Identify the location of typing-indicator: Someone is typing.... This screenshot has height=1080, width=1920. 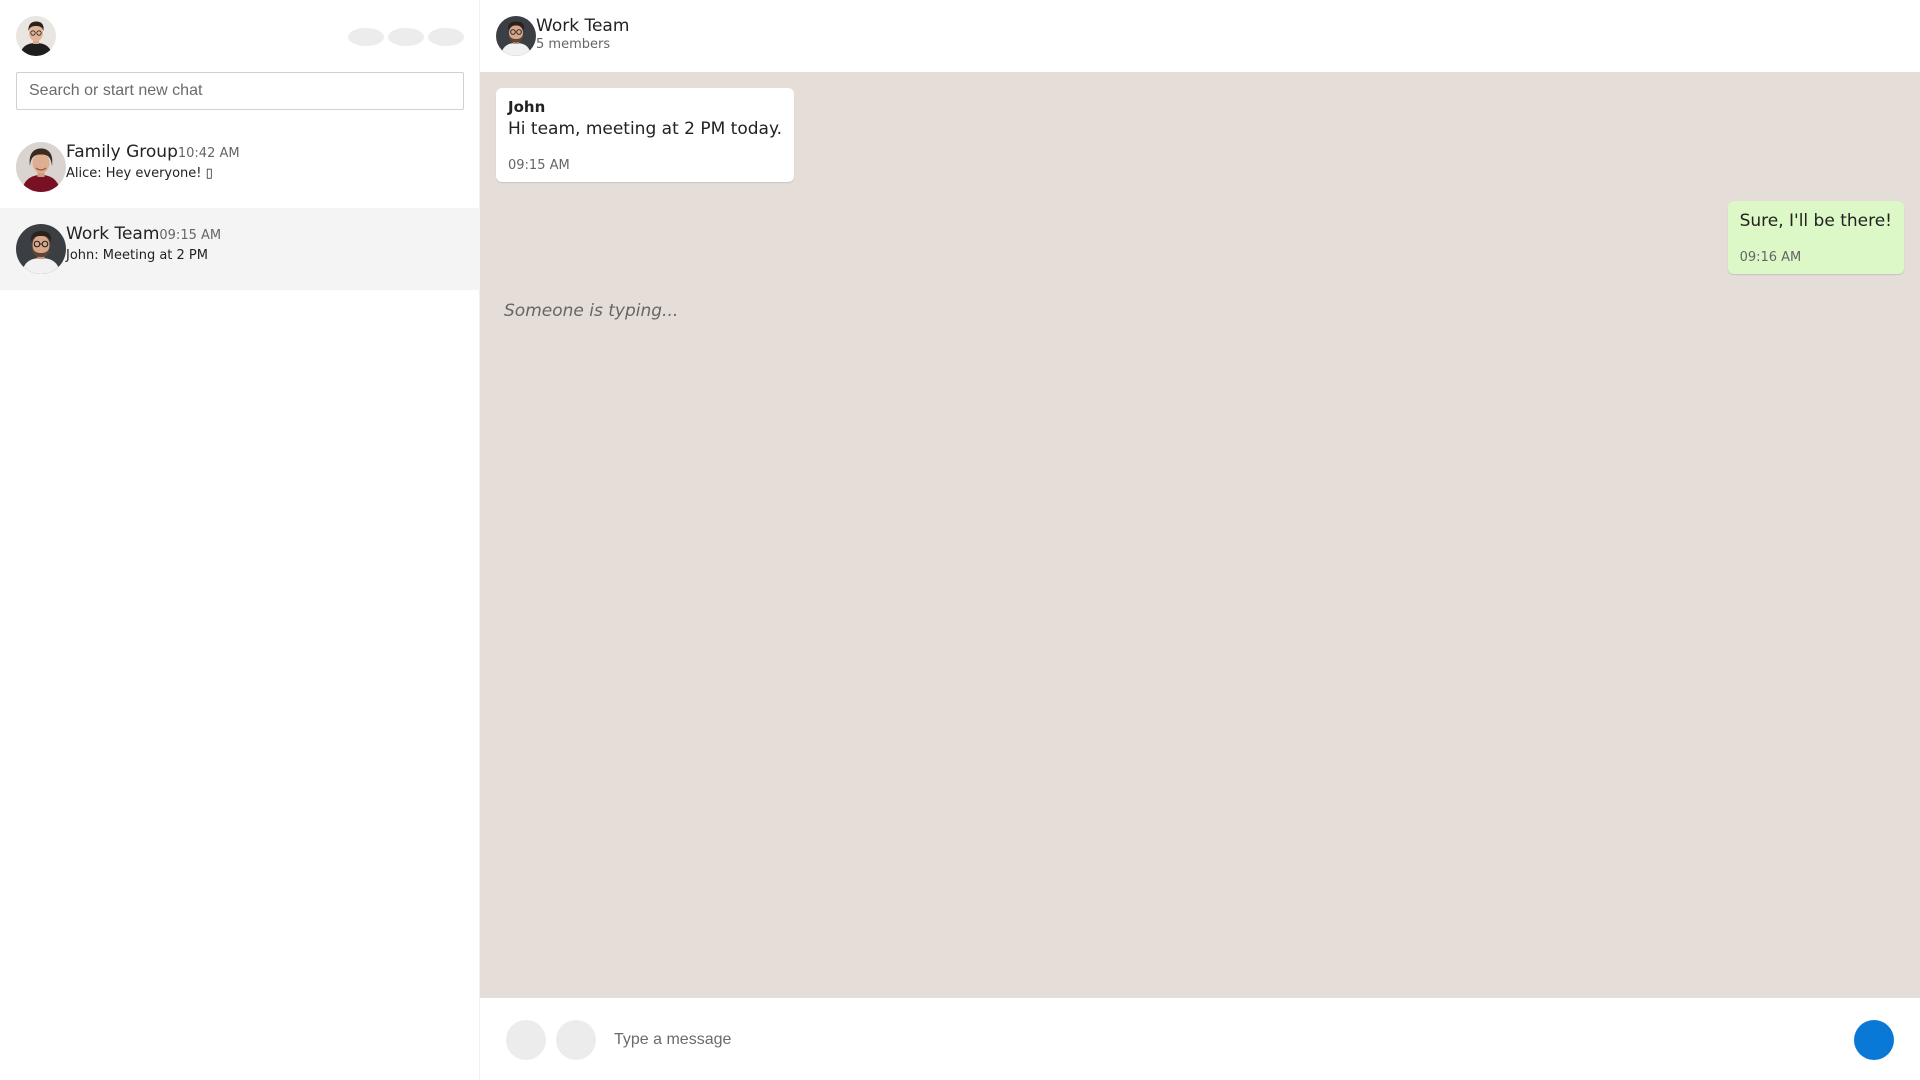
(591, 311).